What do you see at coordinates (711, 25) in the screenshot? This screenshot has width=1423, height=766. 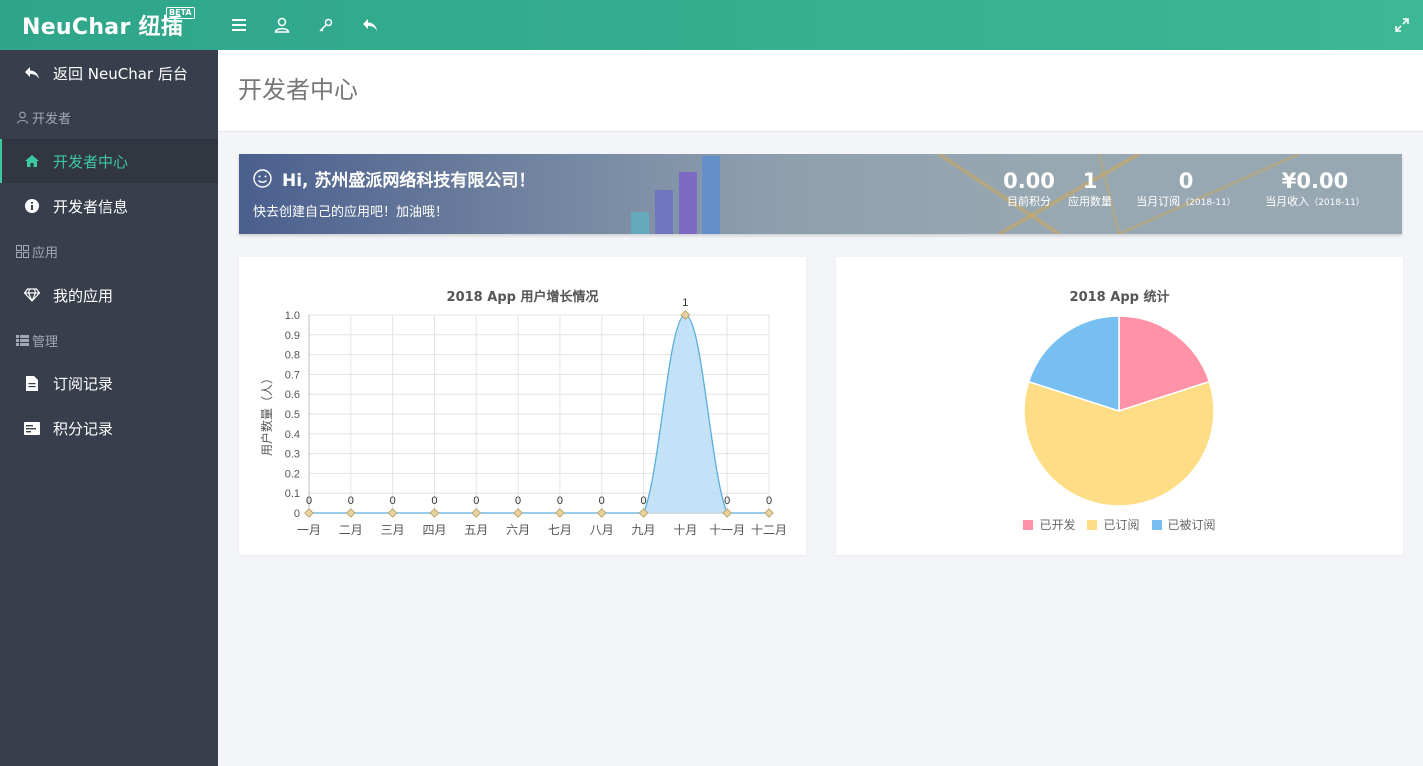 I see `top-navbar: NeuChar 纽插 BETA` at bounding box center [711, 25].